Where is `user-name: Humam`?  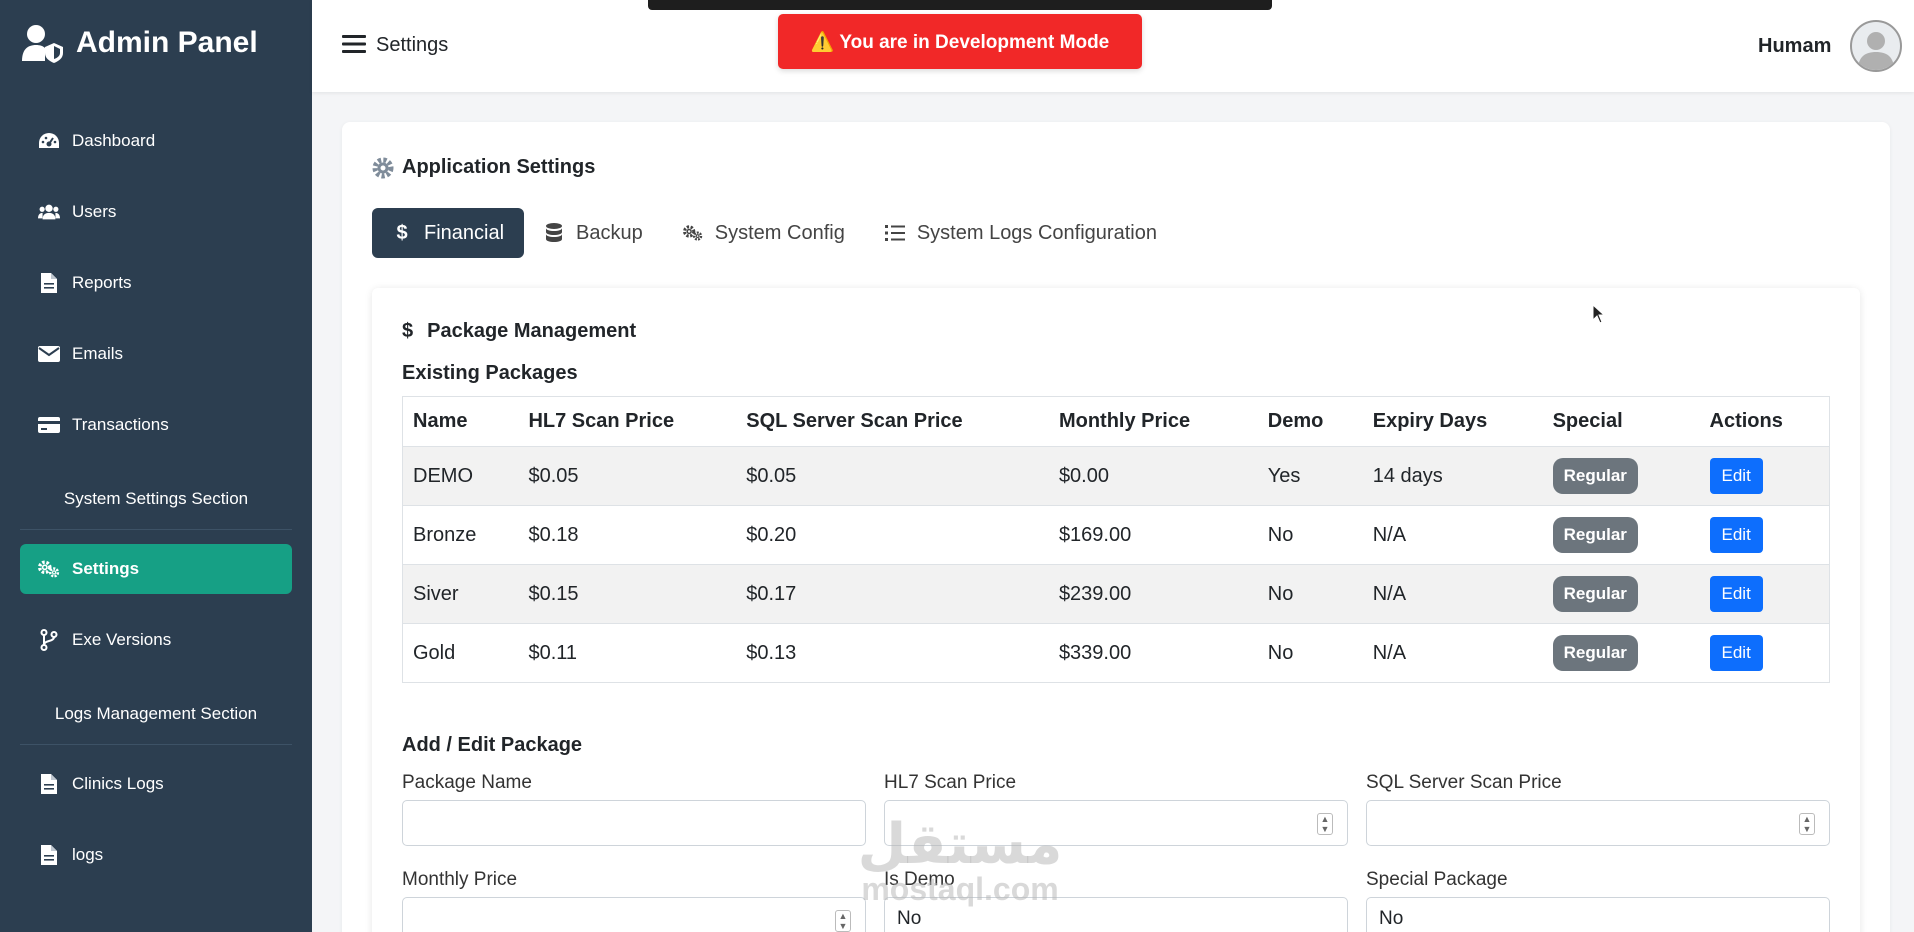 user-name: Humam is located at coordinates (1794, 46).